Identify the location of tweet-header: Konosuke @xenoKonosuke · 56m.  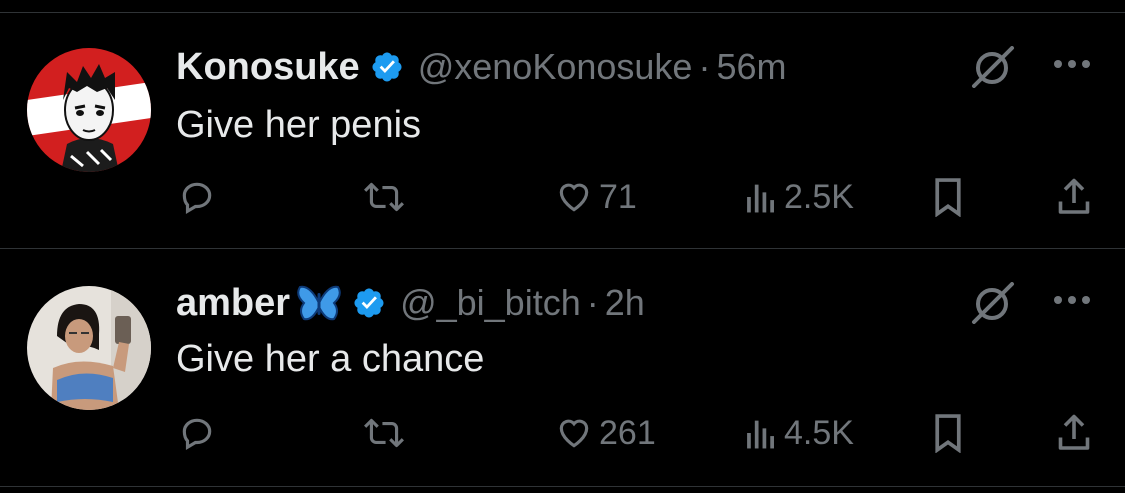
(481, 67).